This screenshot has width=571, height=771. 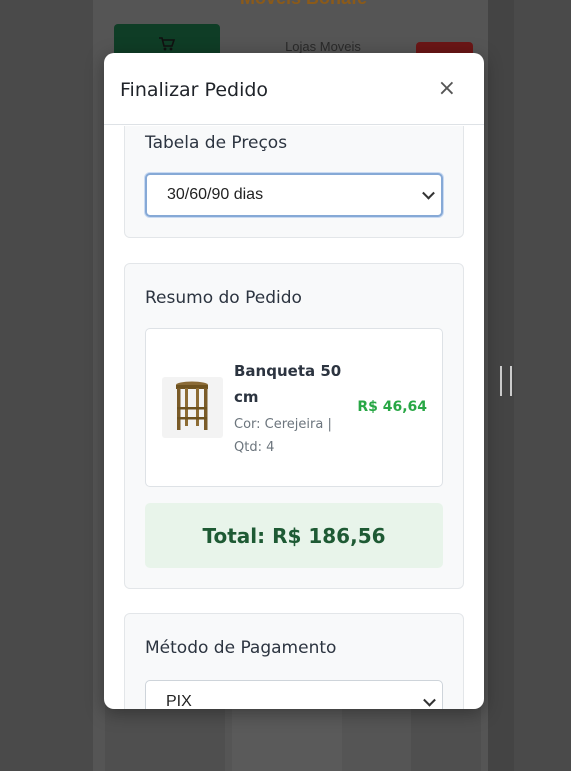 What do you see at coordinates (216, 143) in the screenshot?
I see `price-table-title: Tabela de Preços` at bounding box center [216, 143].